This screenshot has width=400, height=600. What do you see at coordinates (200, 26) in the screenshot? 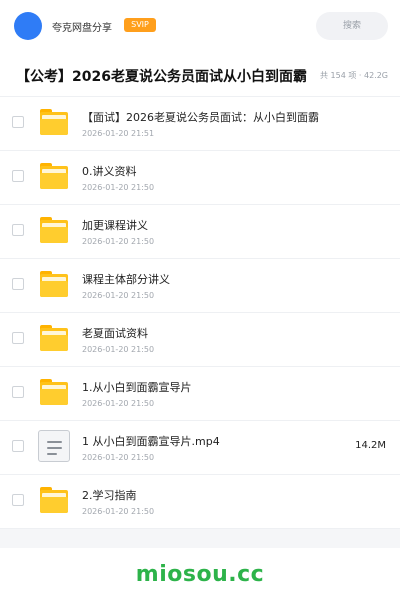
I see `app-header: 夸克网盘分享 SVIP 搜索` at bounding box center [200, 26].